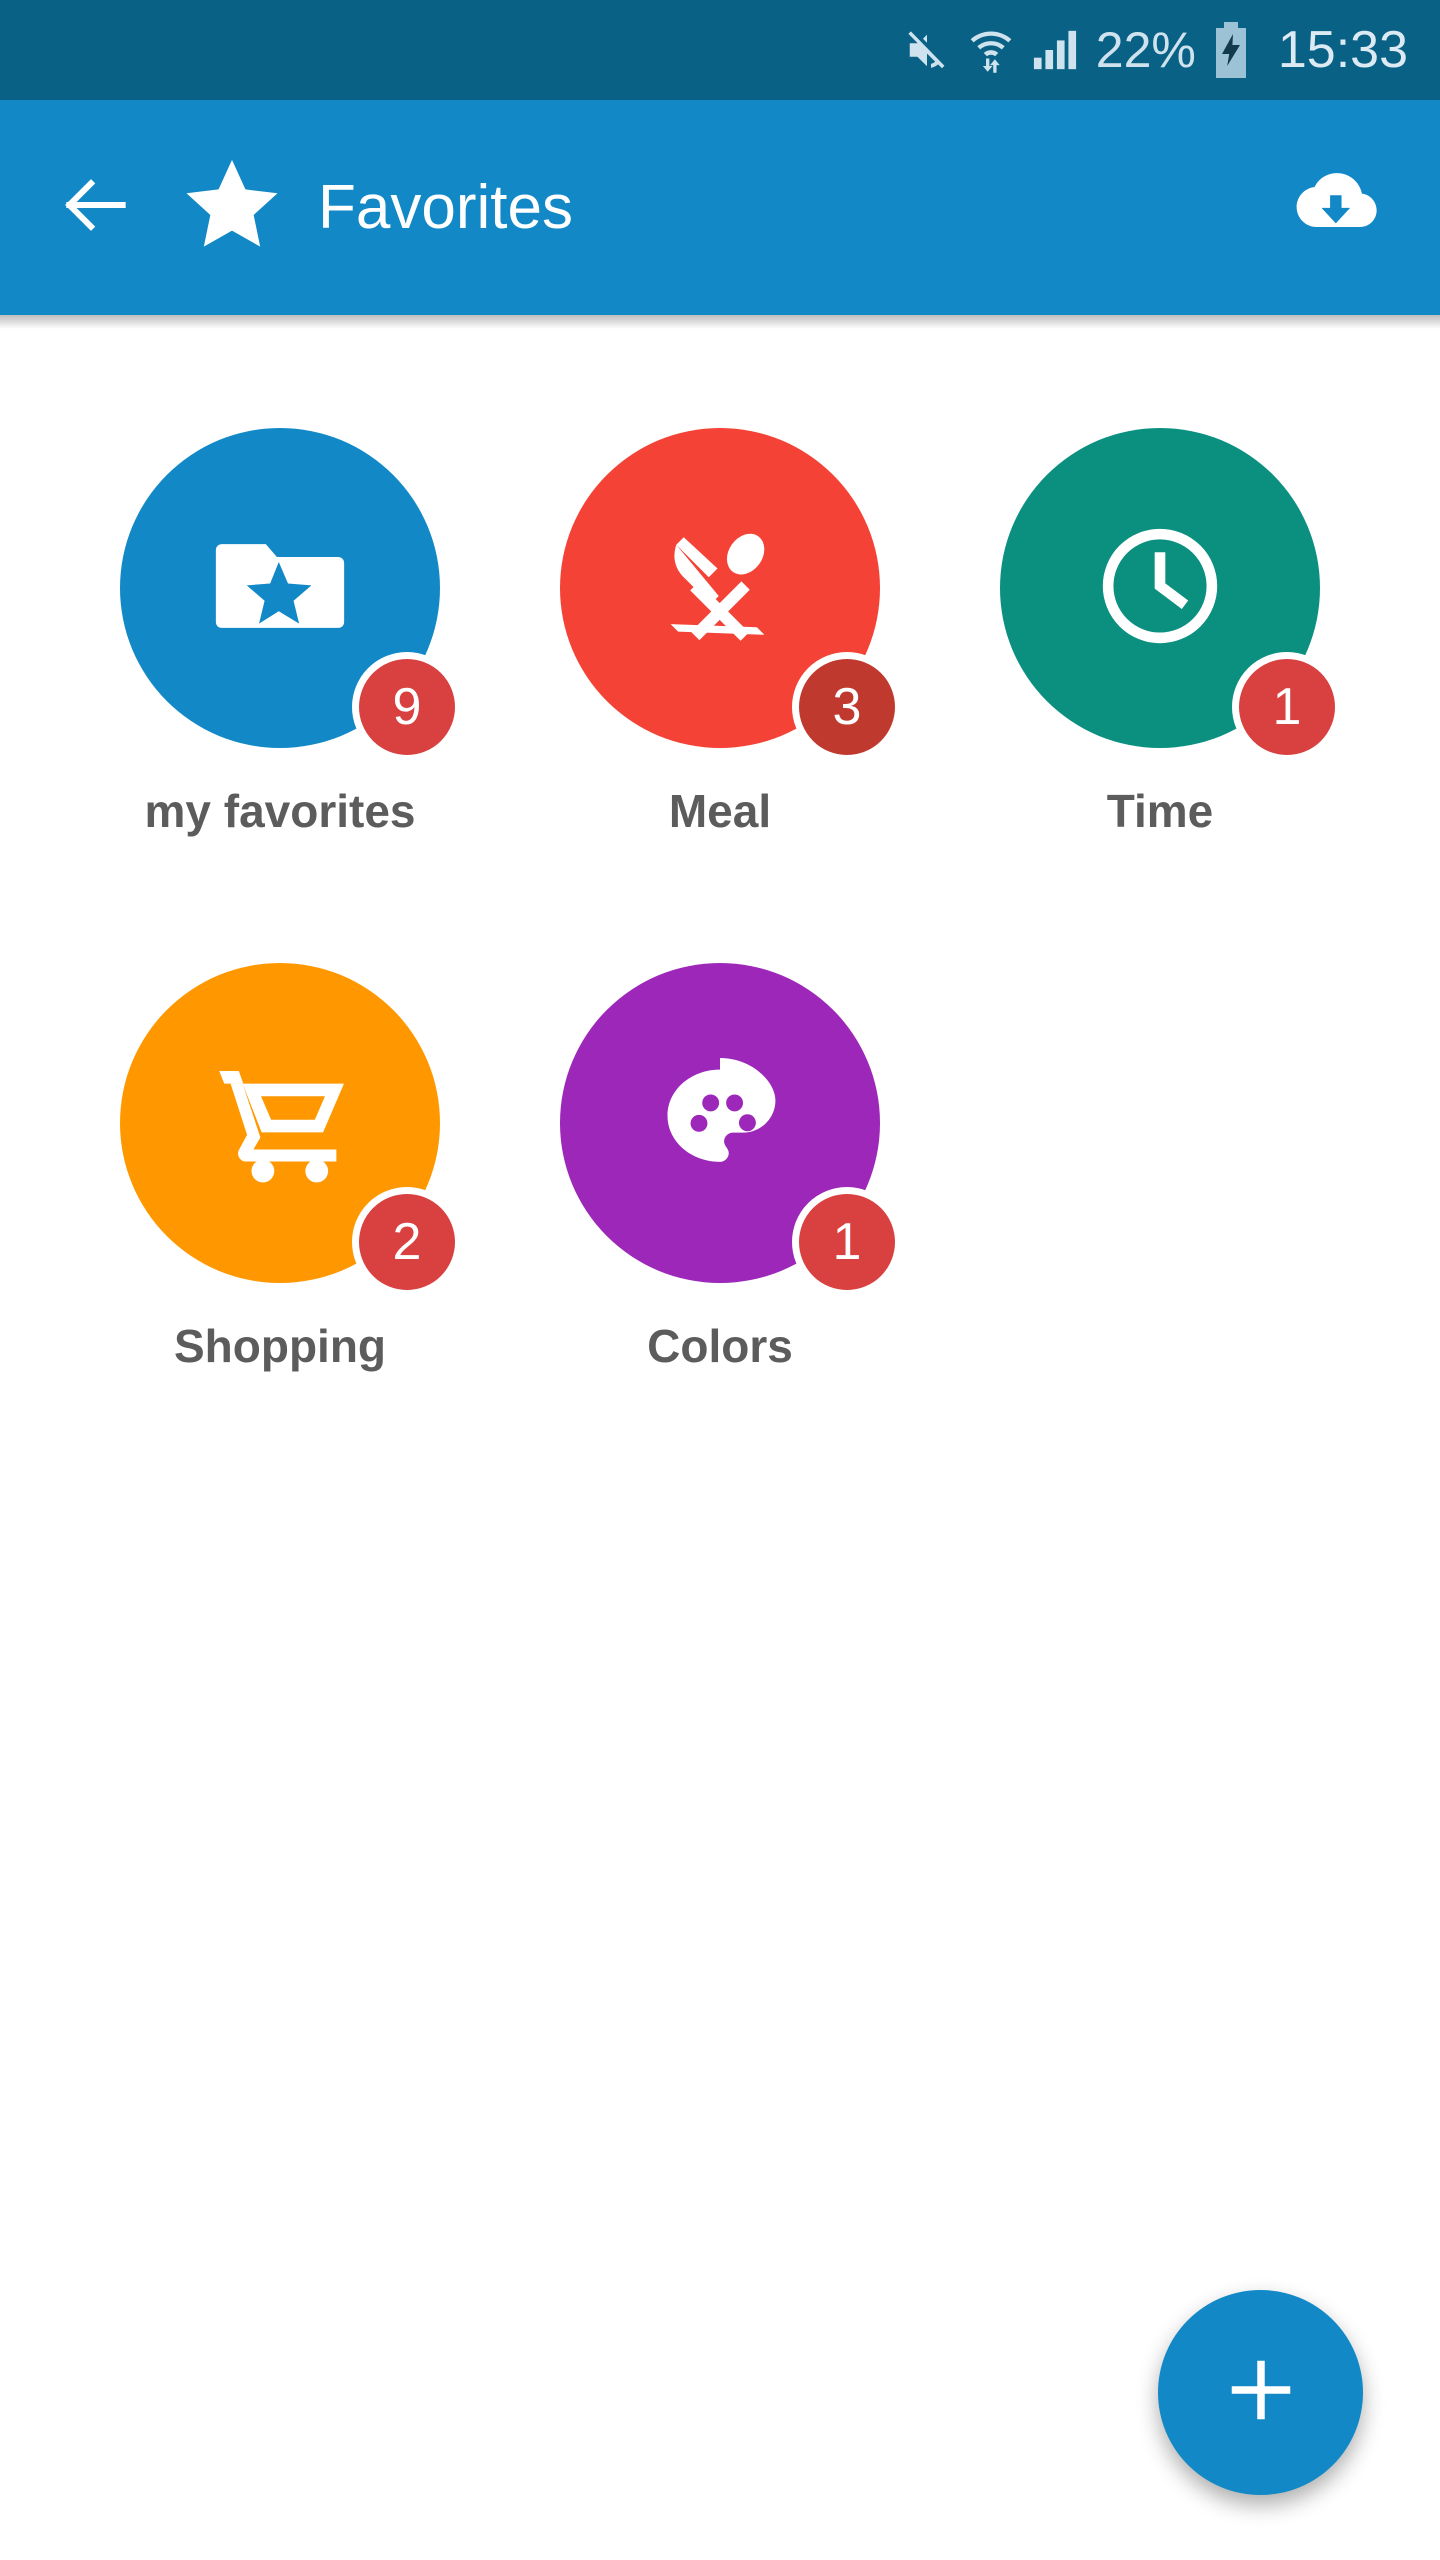  What do you see at coordinates (720, 1123) in the screenshot?
I see `palette-icon` at bounding box center [720, 1123].